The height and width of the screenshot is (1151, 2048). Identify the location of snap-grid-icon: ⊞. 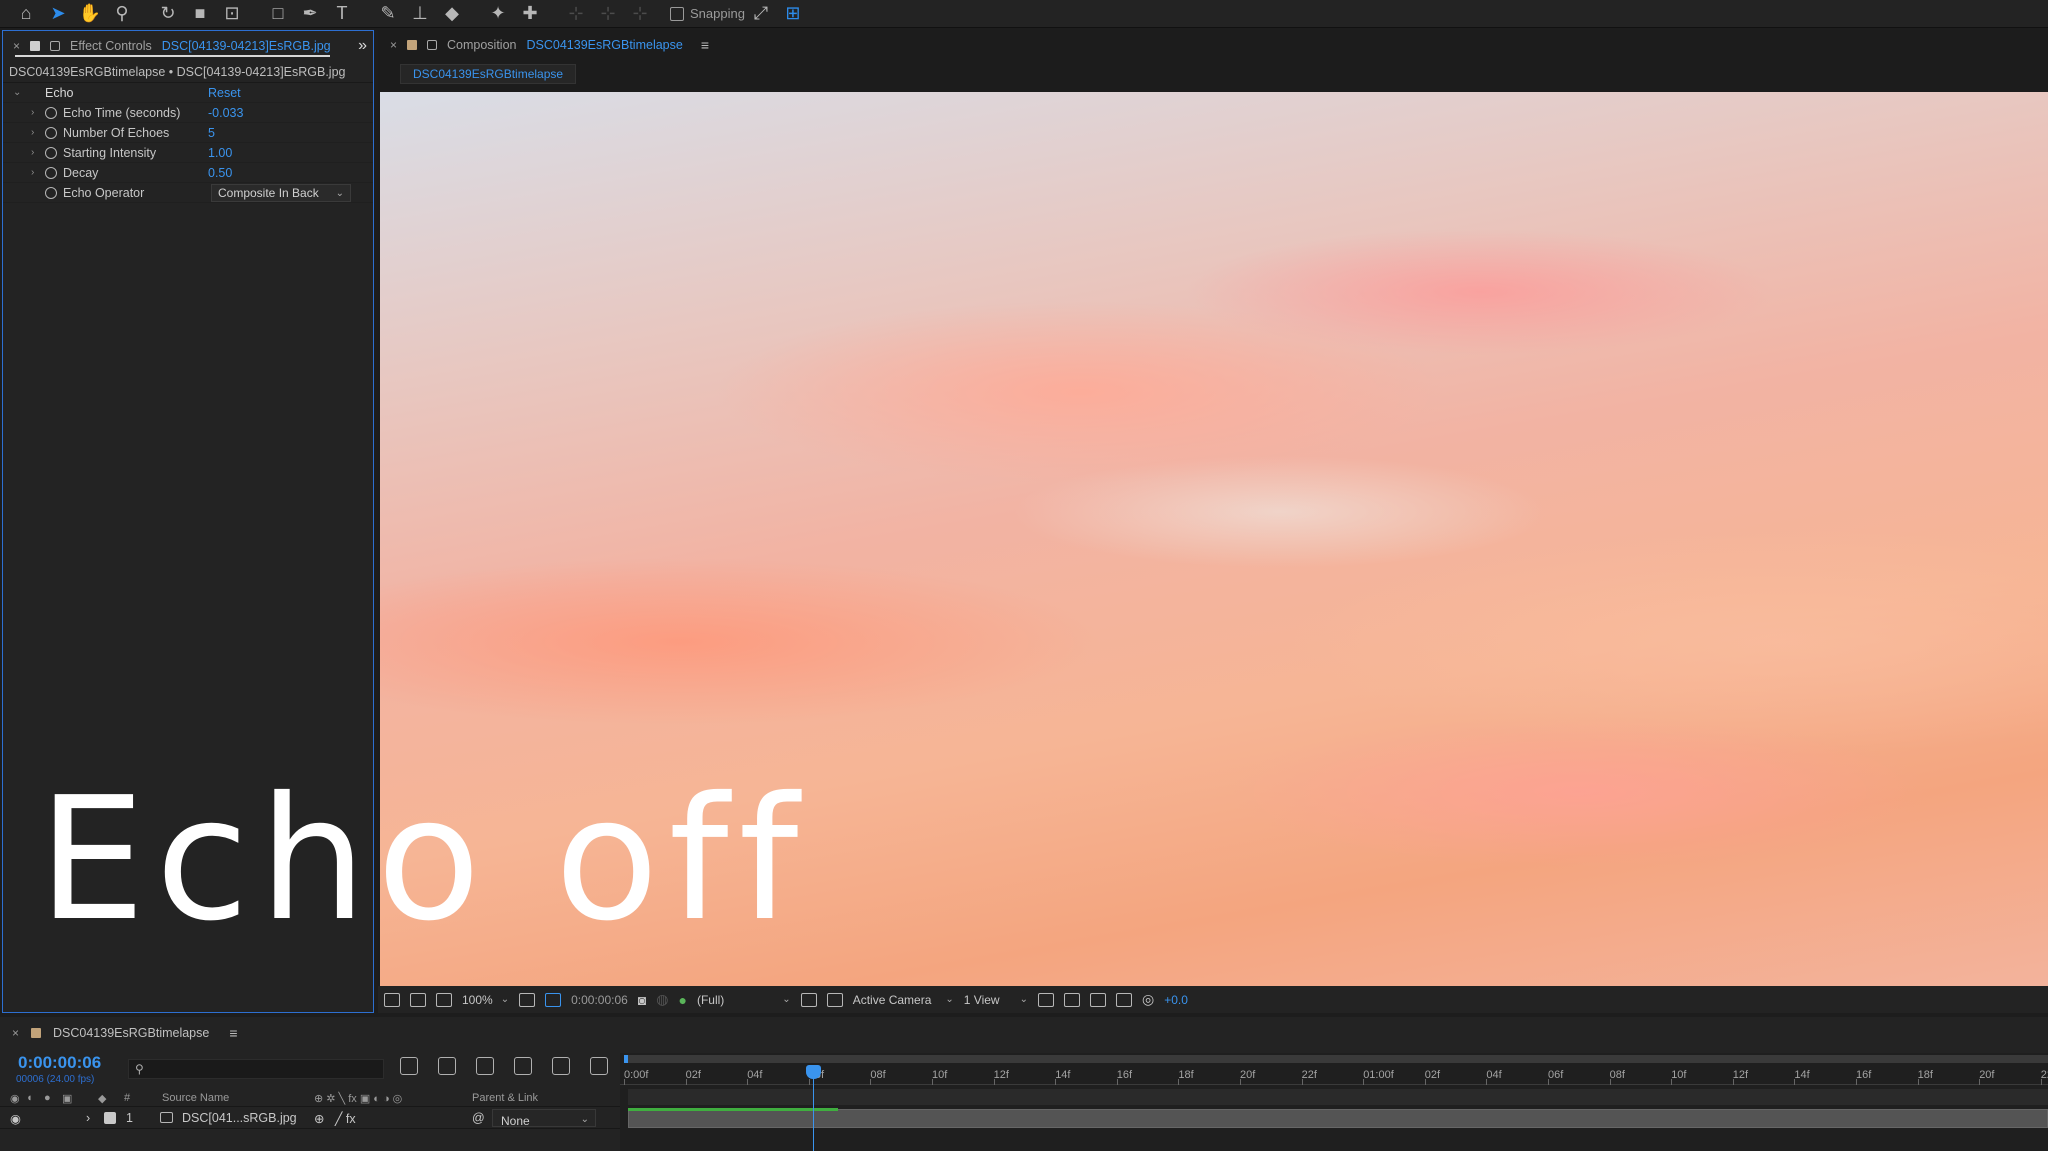
(793, 14).